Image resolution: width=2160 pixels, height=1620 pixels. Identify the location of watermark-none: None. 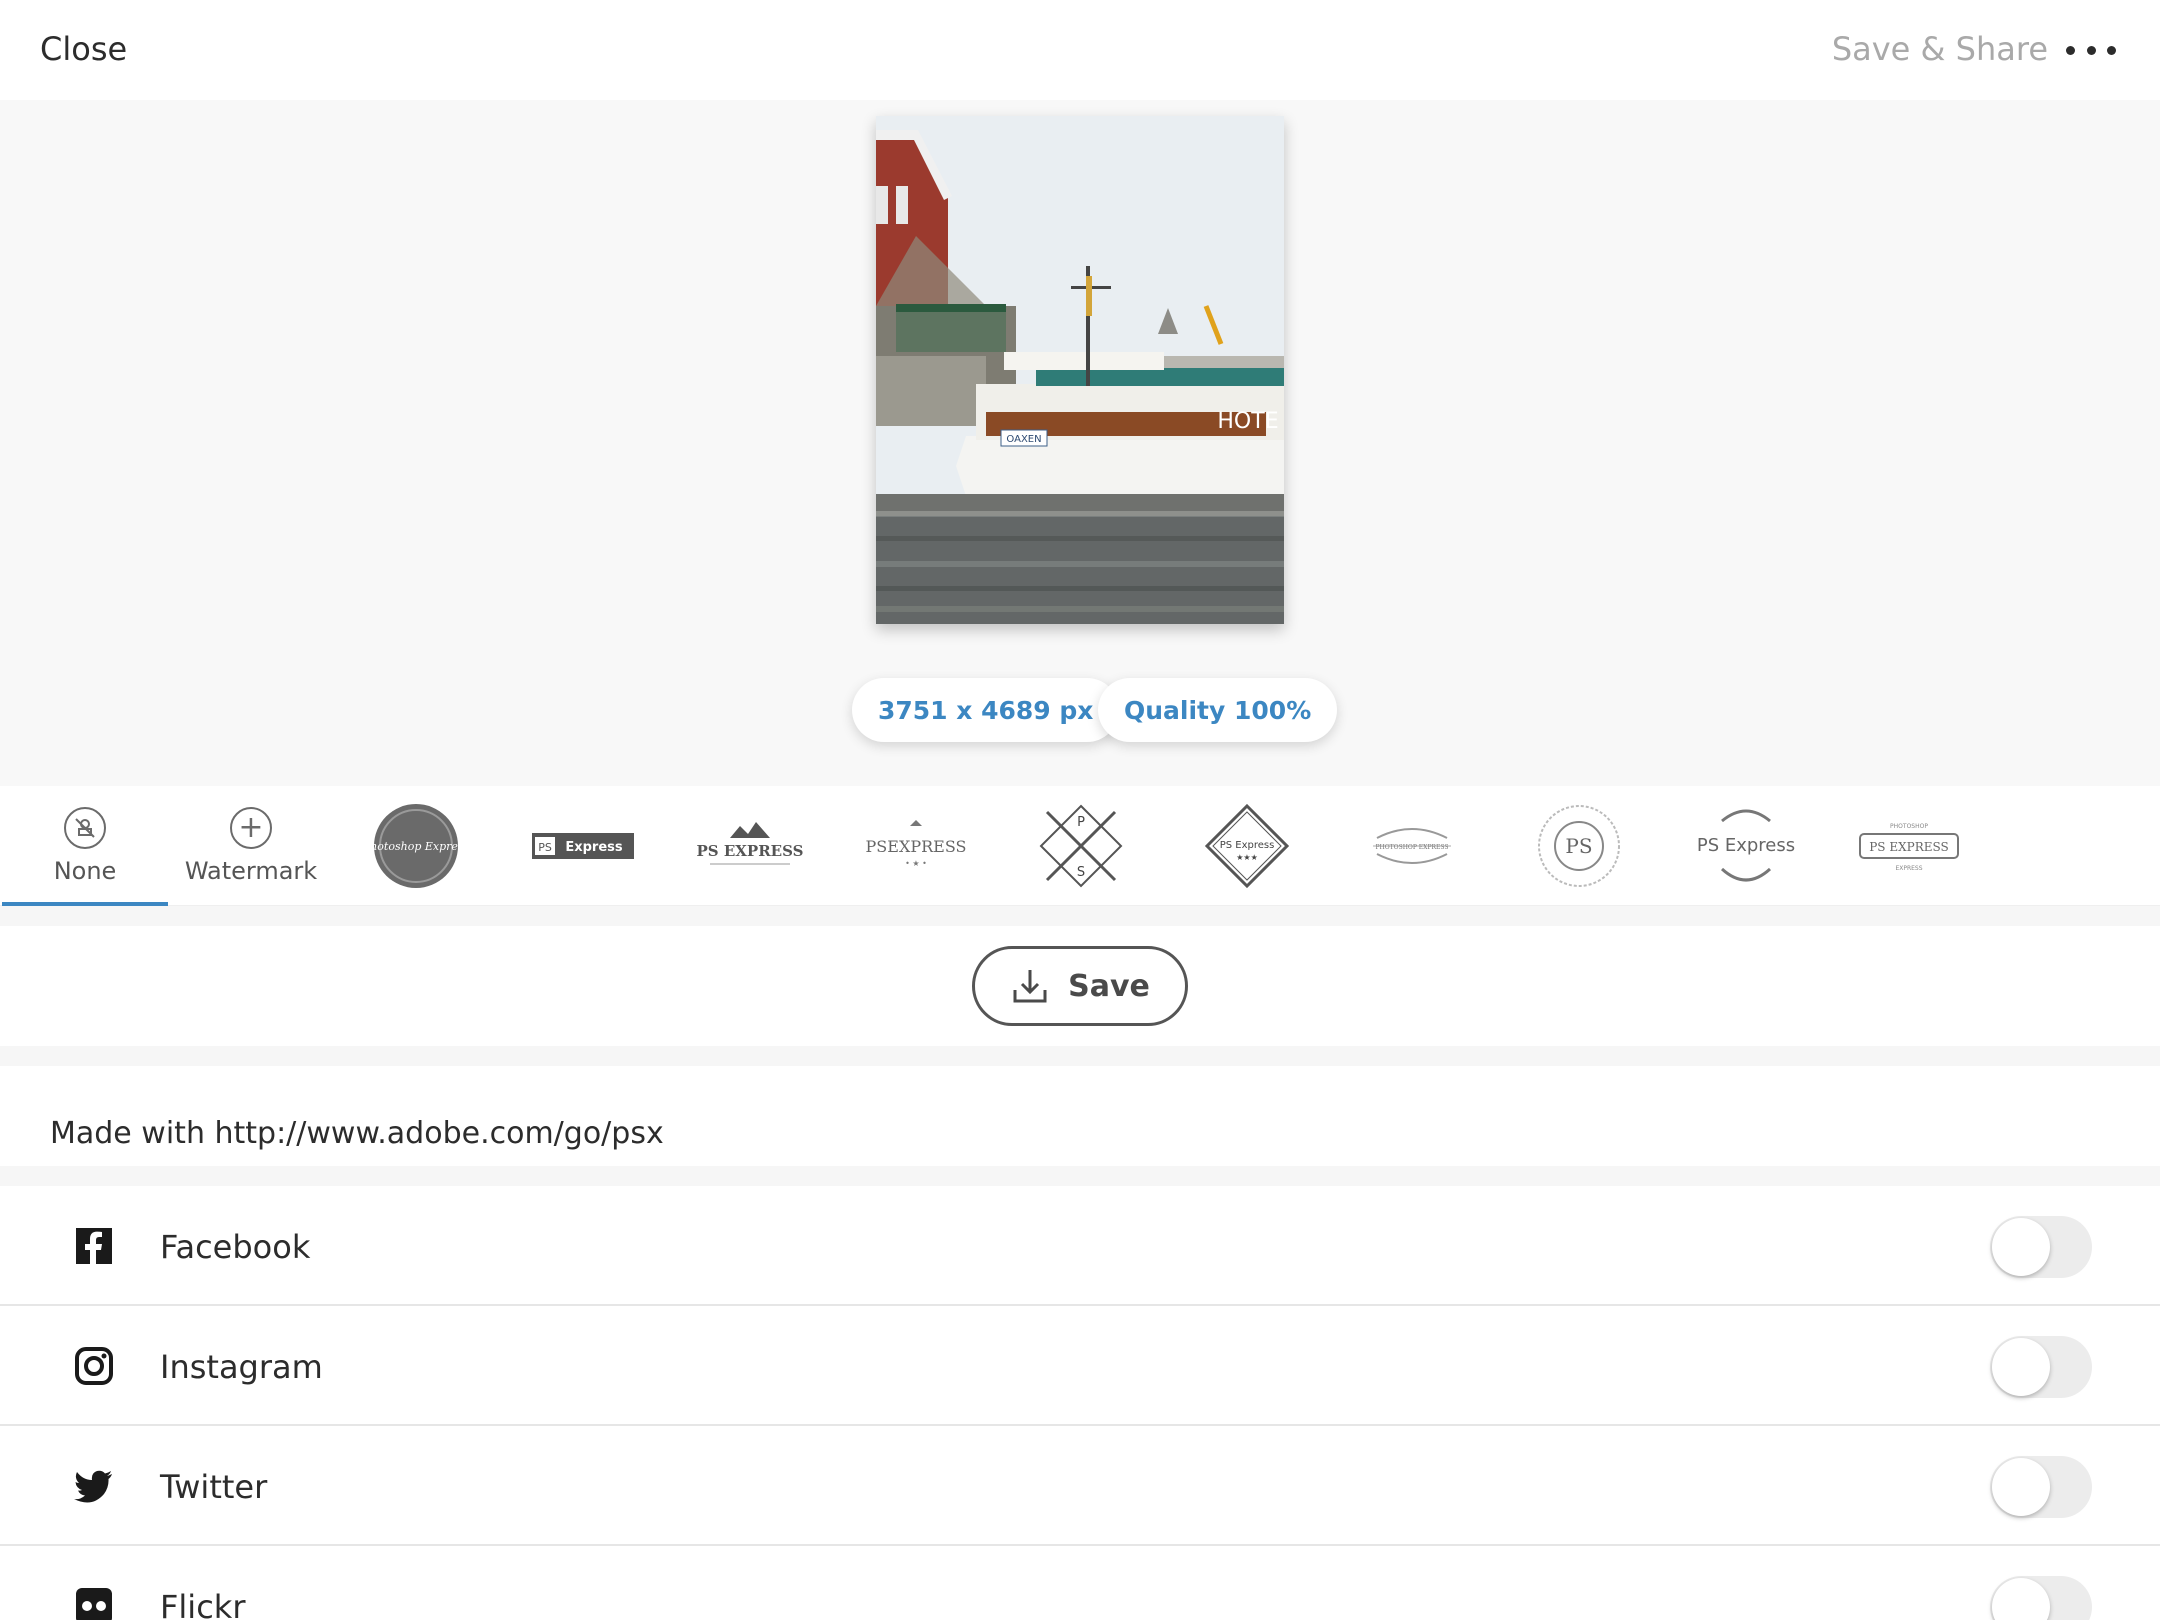
(85, 846).